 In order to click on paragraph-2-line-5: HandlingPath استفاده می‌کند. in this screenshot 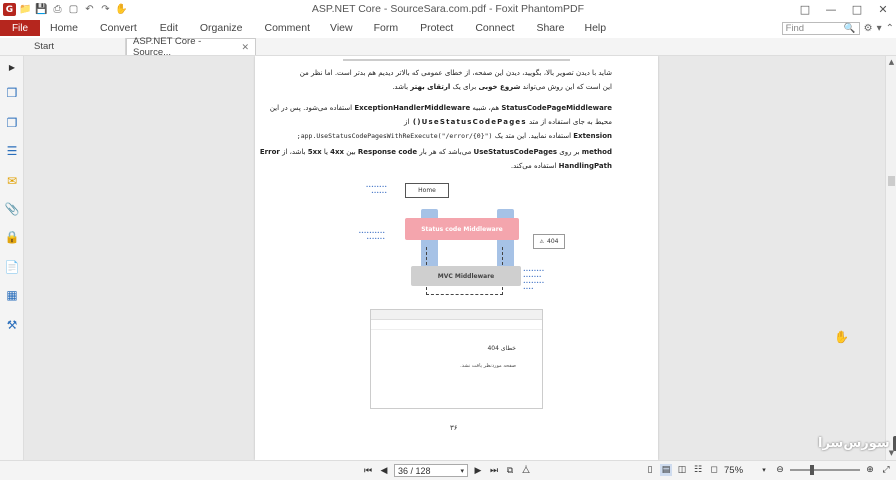, I will do `click(452, 166)`.